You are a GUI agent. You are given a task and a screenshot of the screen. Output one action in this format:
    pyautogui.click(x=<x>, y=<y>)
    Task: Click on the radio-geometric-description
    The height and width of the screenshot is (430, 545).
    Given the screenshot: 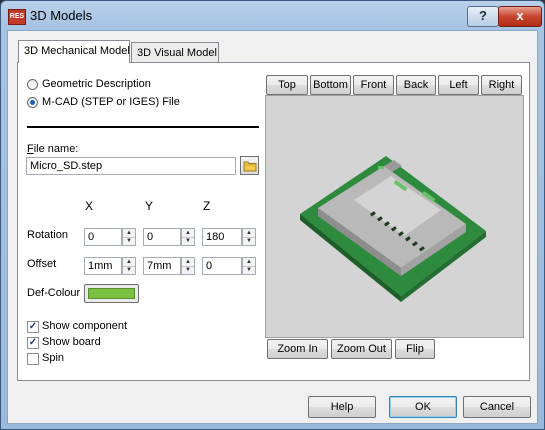 What is the action you would take?
    pyautogui.click(x=32, y=84)
    